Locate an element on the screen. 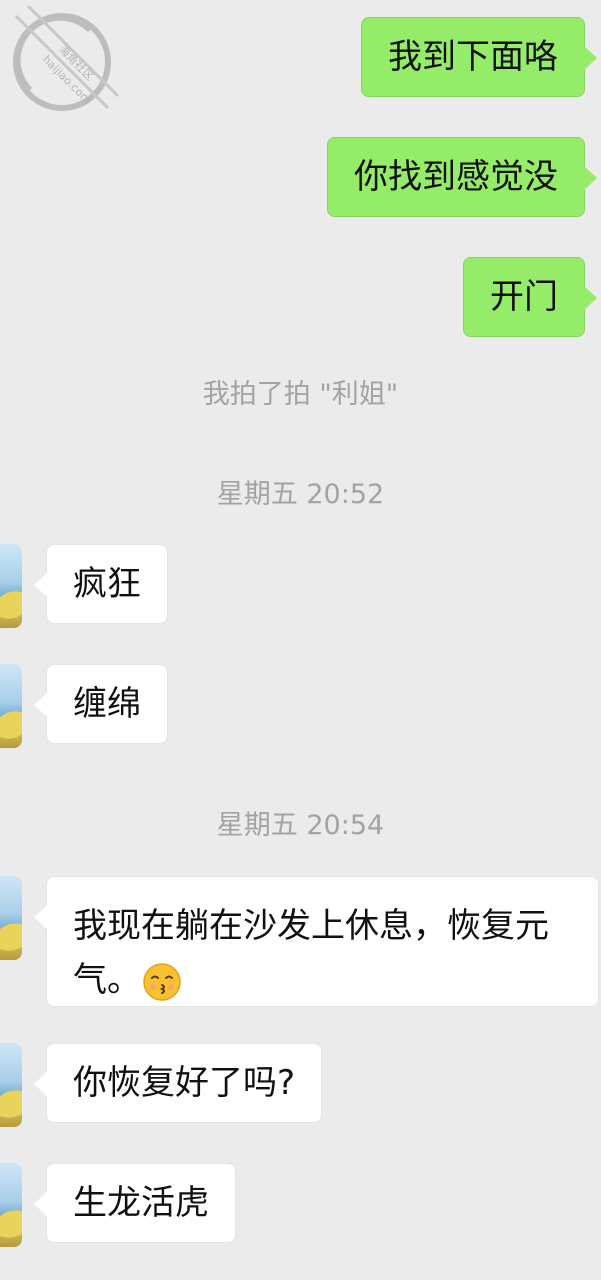 This screenshot has width=601, height=1280. timestamp-divider: 星期五 20:54 is located at coordinates (300, 825).